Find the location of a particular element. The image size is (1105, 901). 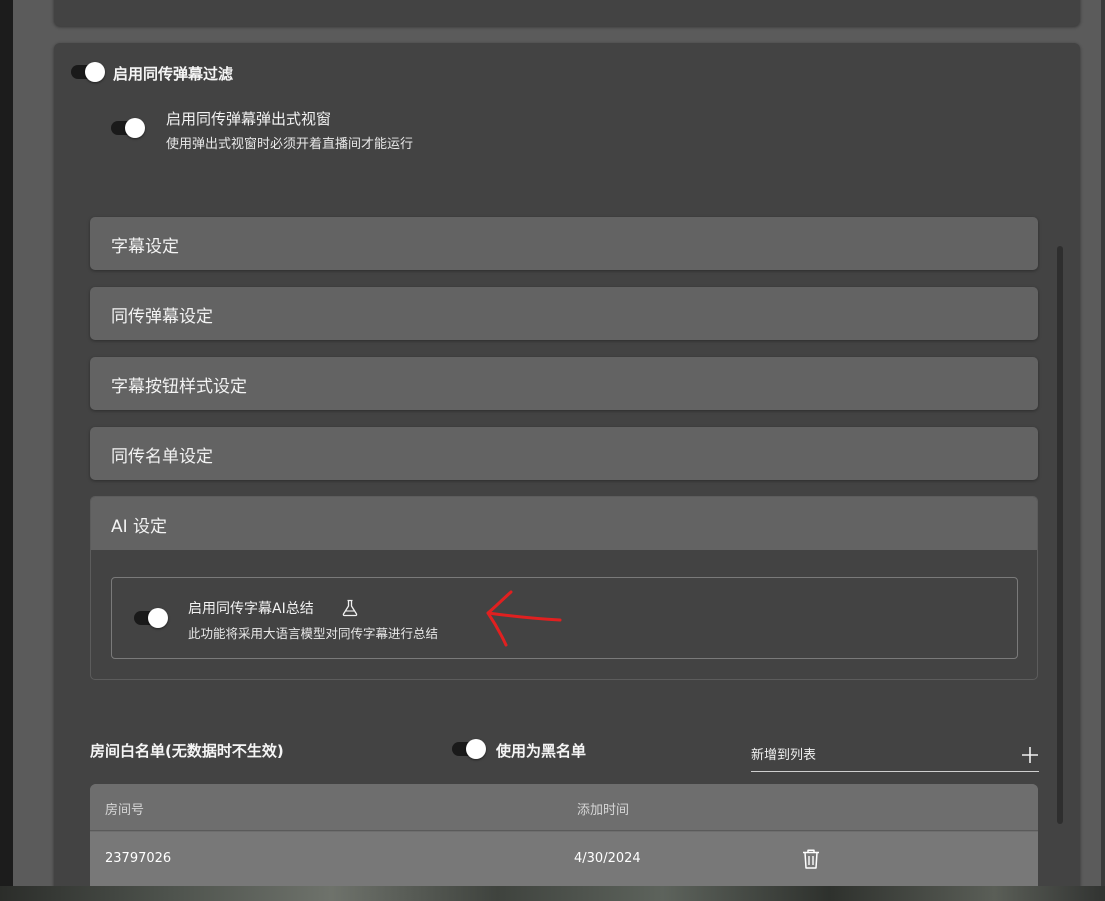

room-id-cell: 23797026 is located at coordinates (138, 858).